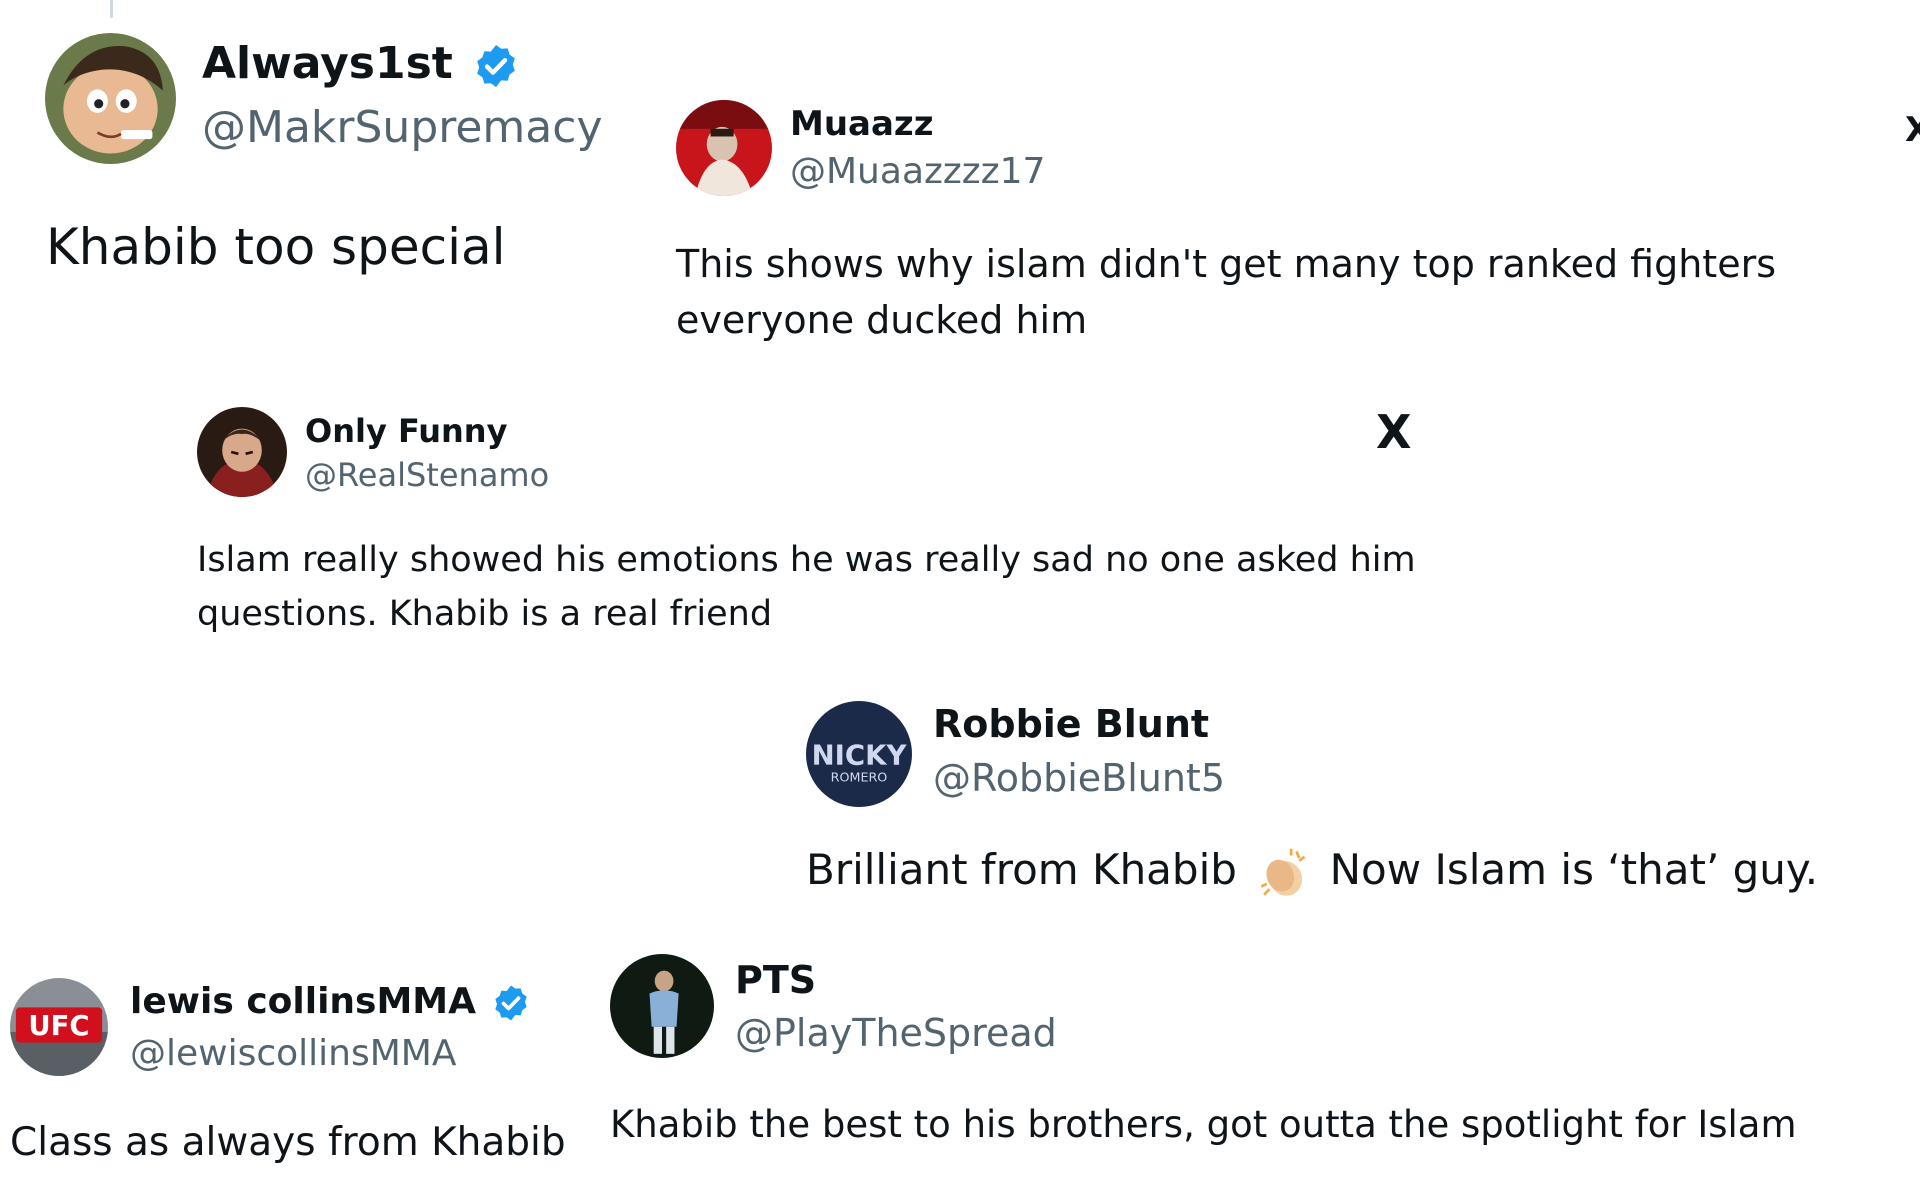 Image resolution: width=1920 pixels, height=1200 pixels. Describe the element at coordinates (917, 171) in the screenshot. I see `post-author-handle: @Muaazzzz17` at that location.